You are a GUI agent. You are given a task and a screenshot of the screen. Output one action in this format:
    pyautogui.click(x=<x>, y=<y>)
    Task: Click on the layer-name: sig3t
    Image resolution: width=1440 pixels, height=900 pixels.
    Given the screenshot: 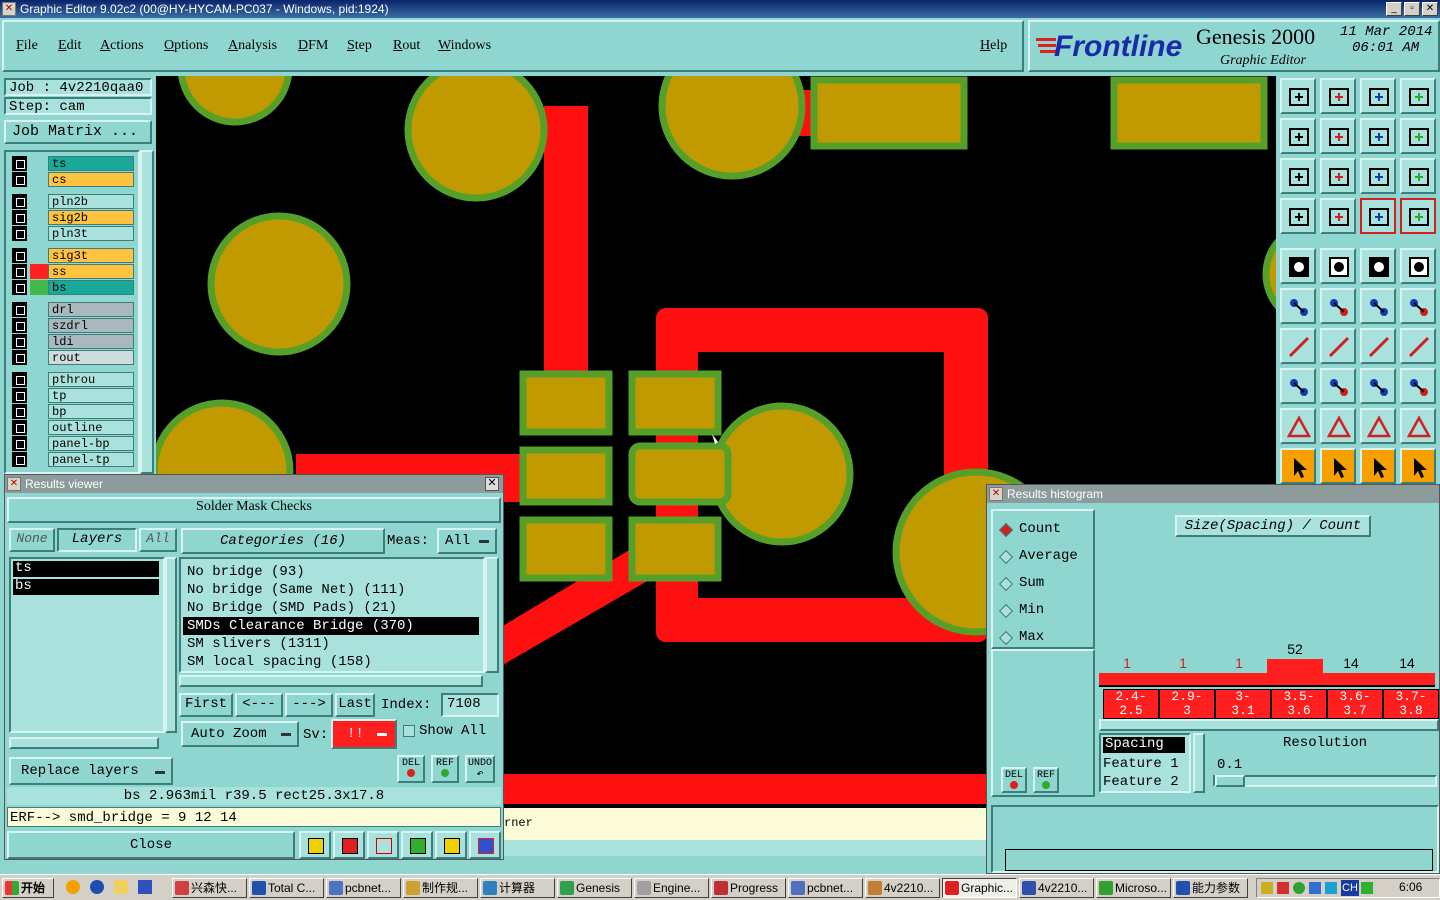 What is the action you would take?
    pyautogui.click(x=91, y=255)
    